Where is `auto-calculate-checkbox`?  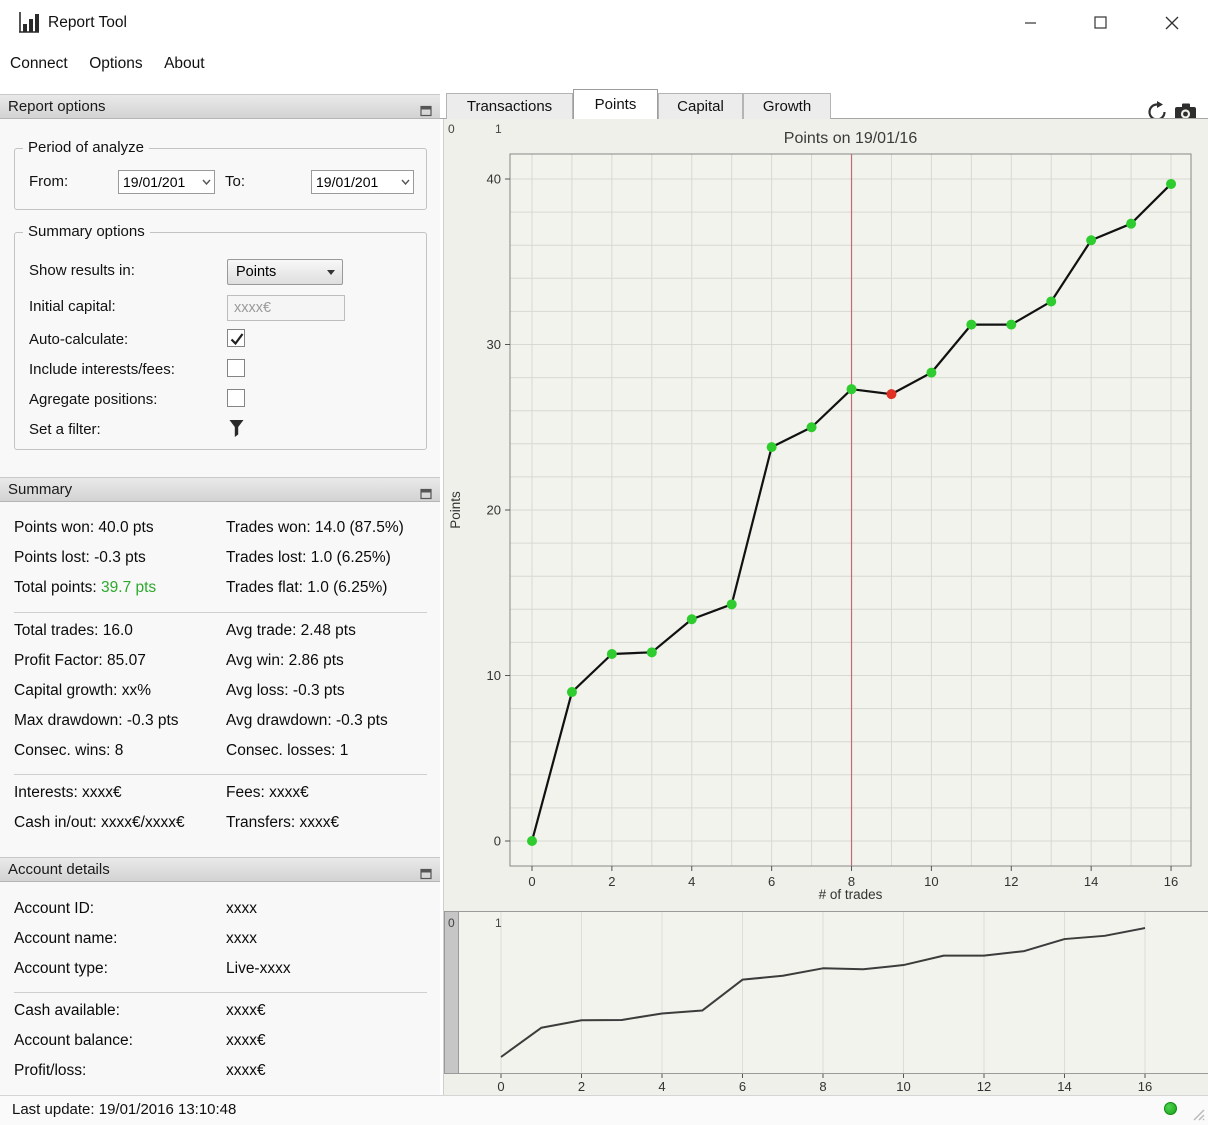 auto-calculate-checkbox is located at coordinates (236, 338).